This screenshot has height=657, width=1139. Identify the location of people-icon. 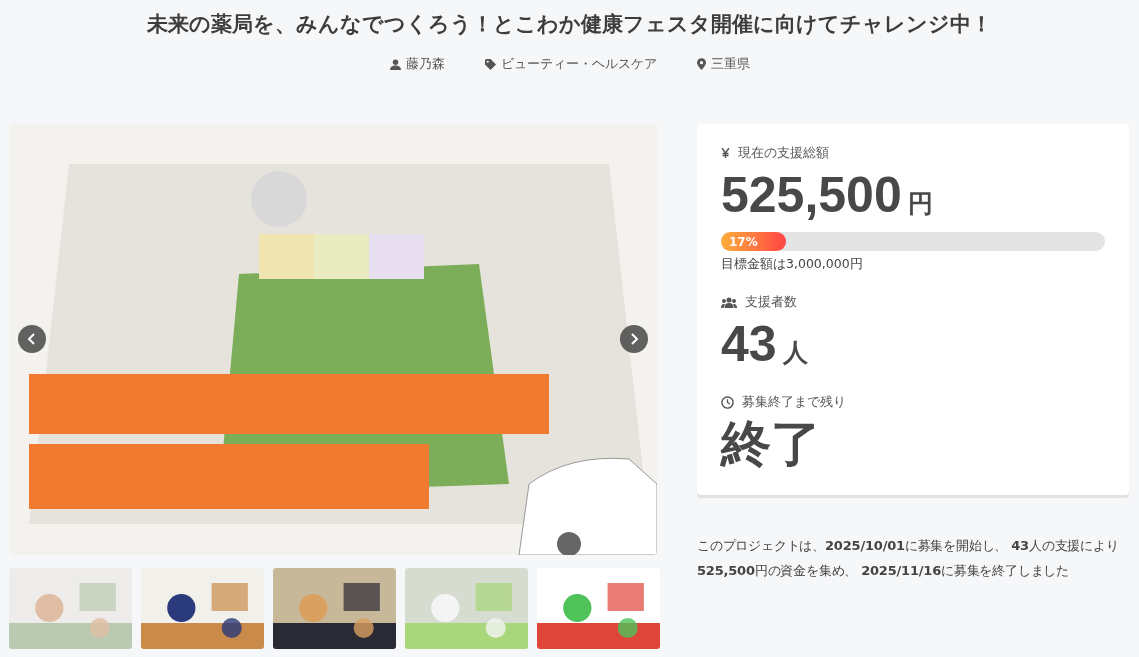
(729, 302).